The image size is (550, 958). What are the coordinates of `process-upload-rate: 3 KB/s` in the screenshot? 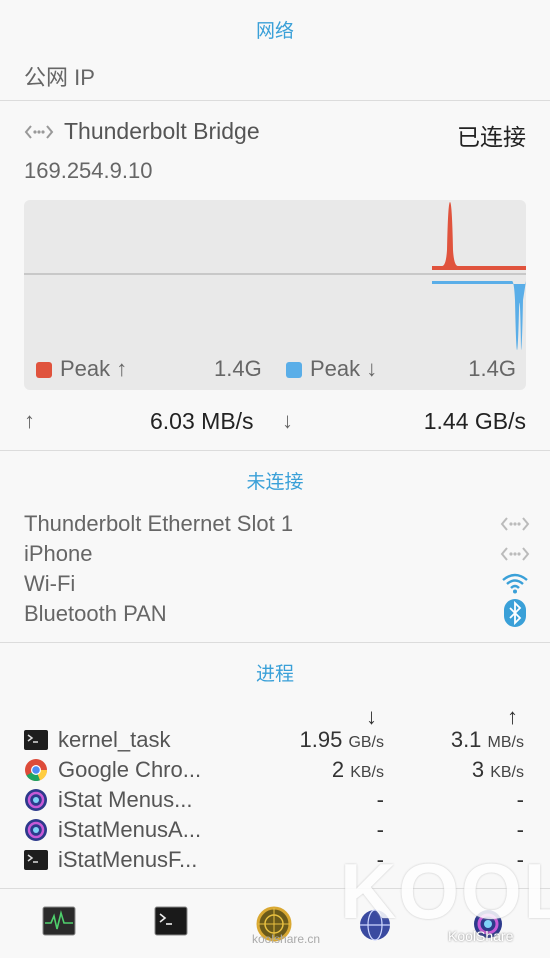 It's located at (497, 769).